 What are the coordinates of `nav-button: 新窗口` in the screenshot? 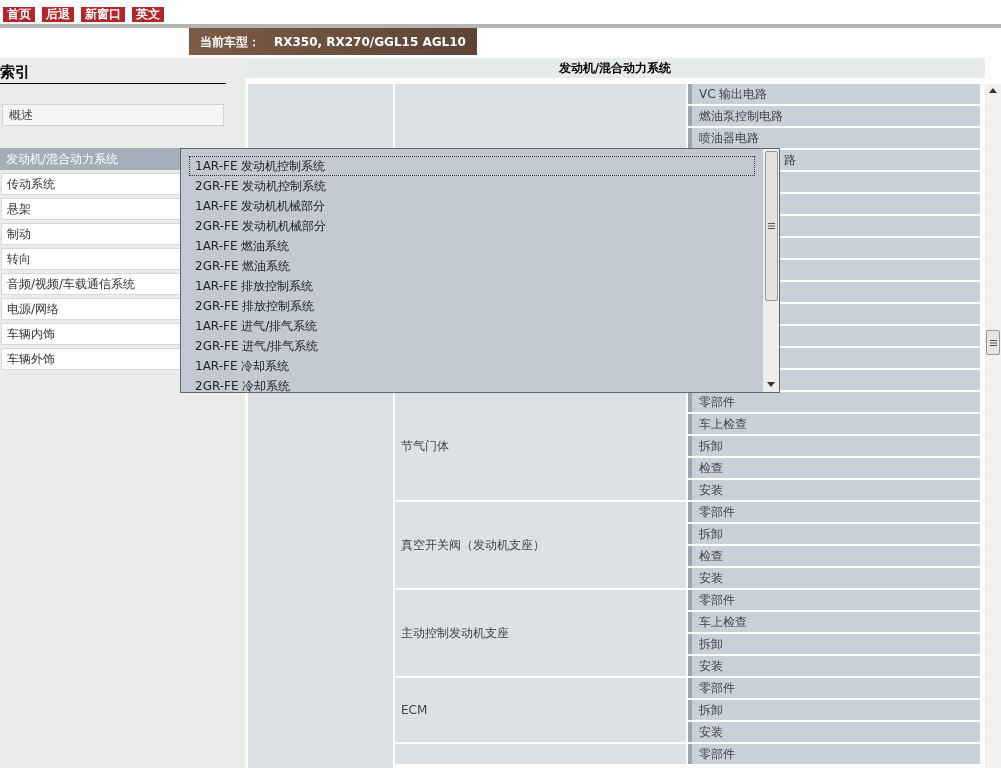 It's located at (103, 14).